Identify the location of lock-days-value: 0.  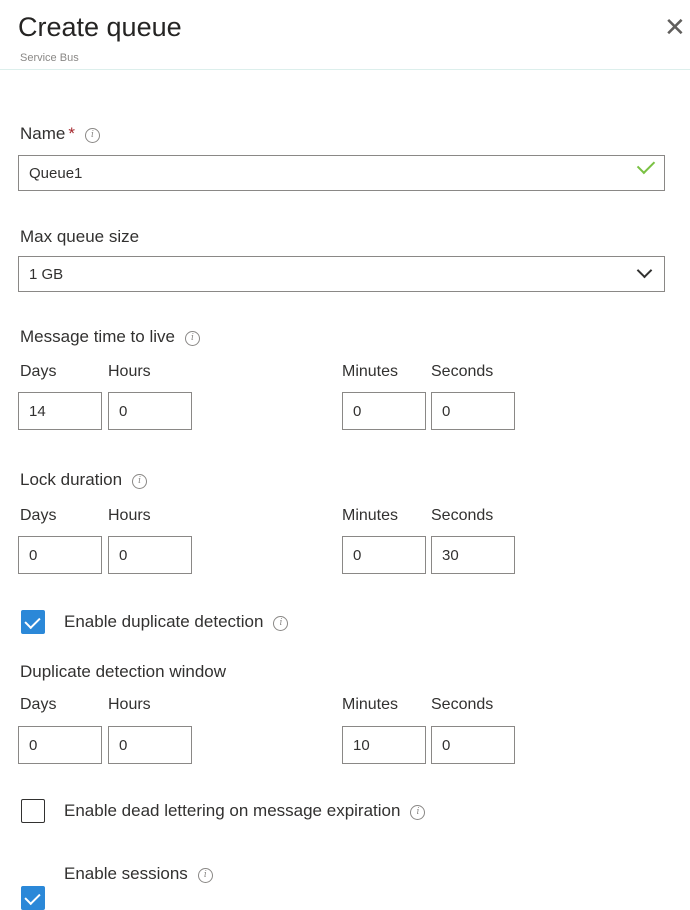
(33, 555).